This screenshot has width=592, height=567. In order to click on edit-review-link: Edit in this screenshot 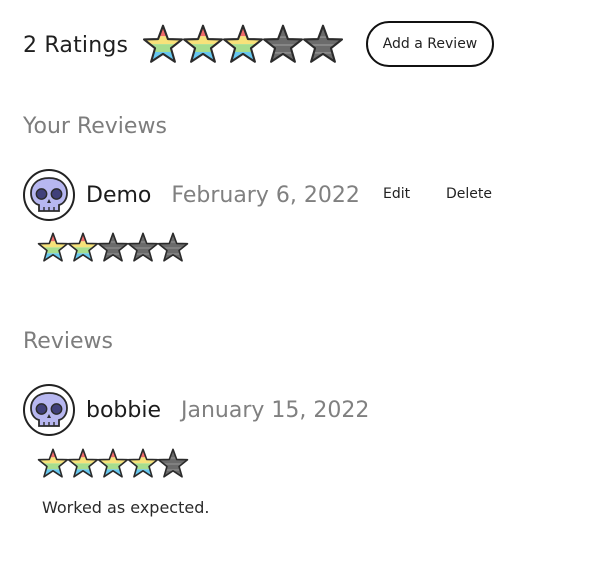, I will do `click(396, 194)`.